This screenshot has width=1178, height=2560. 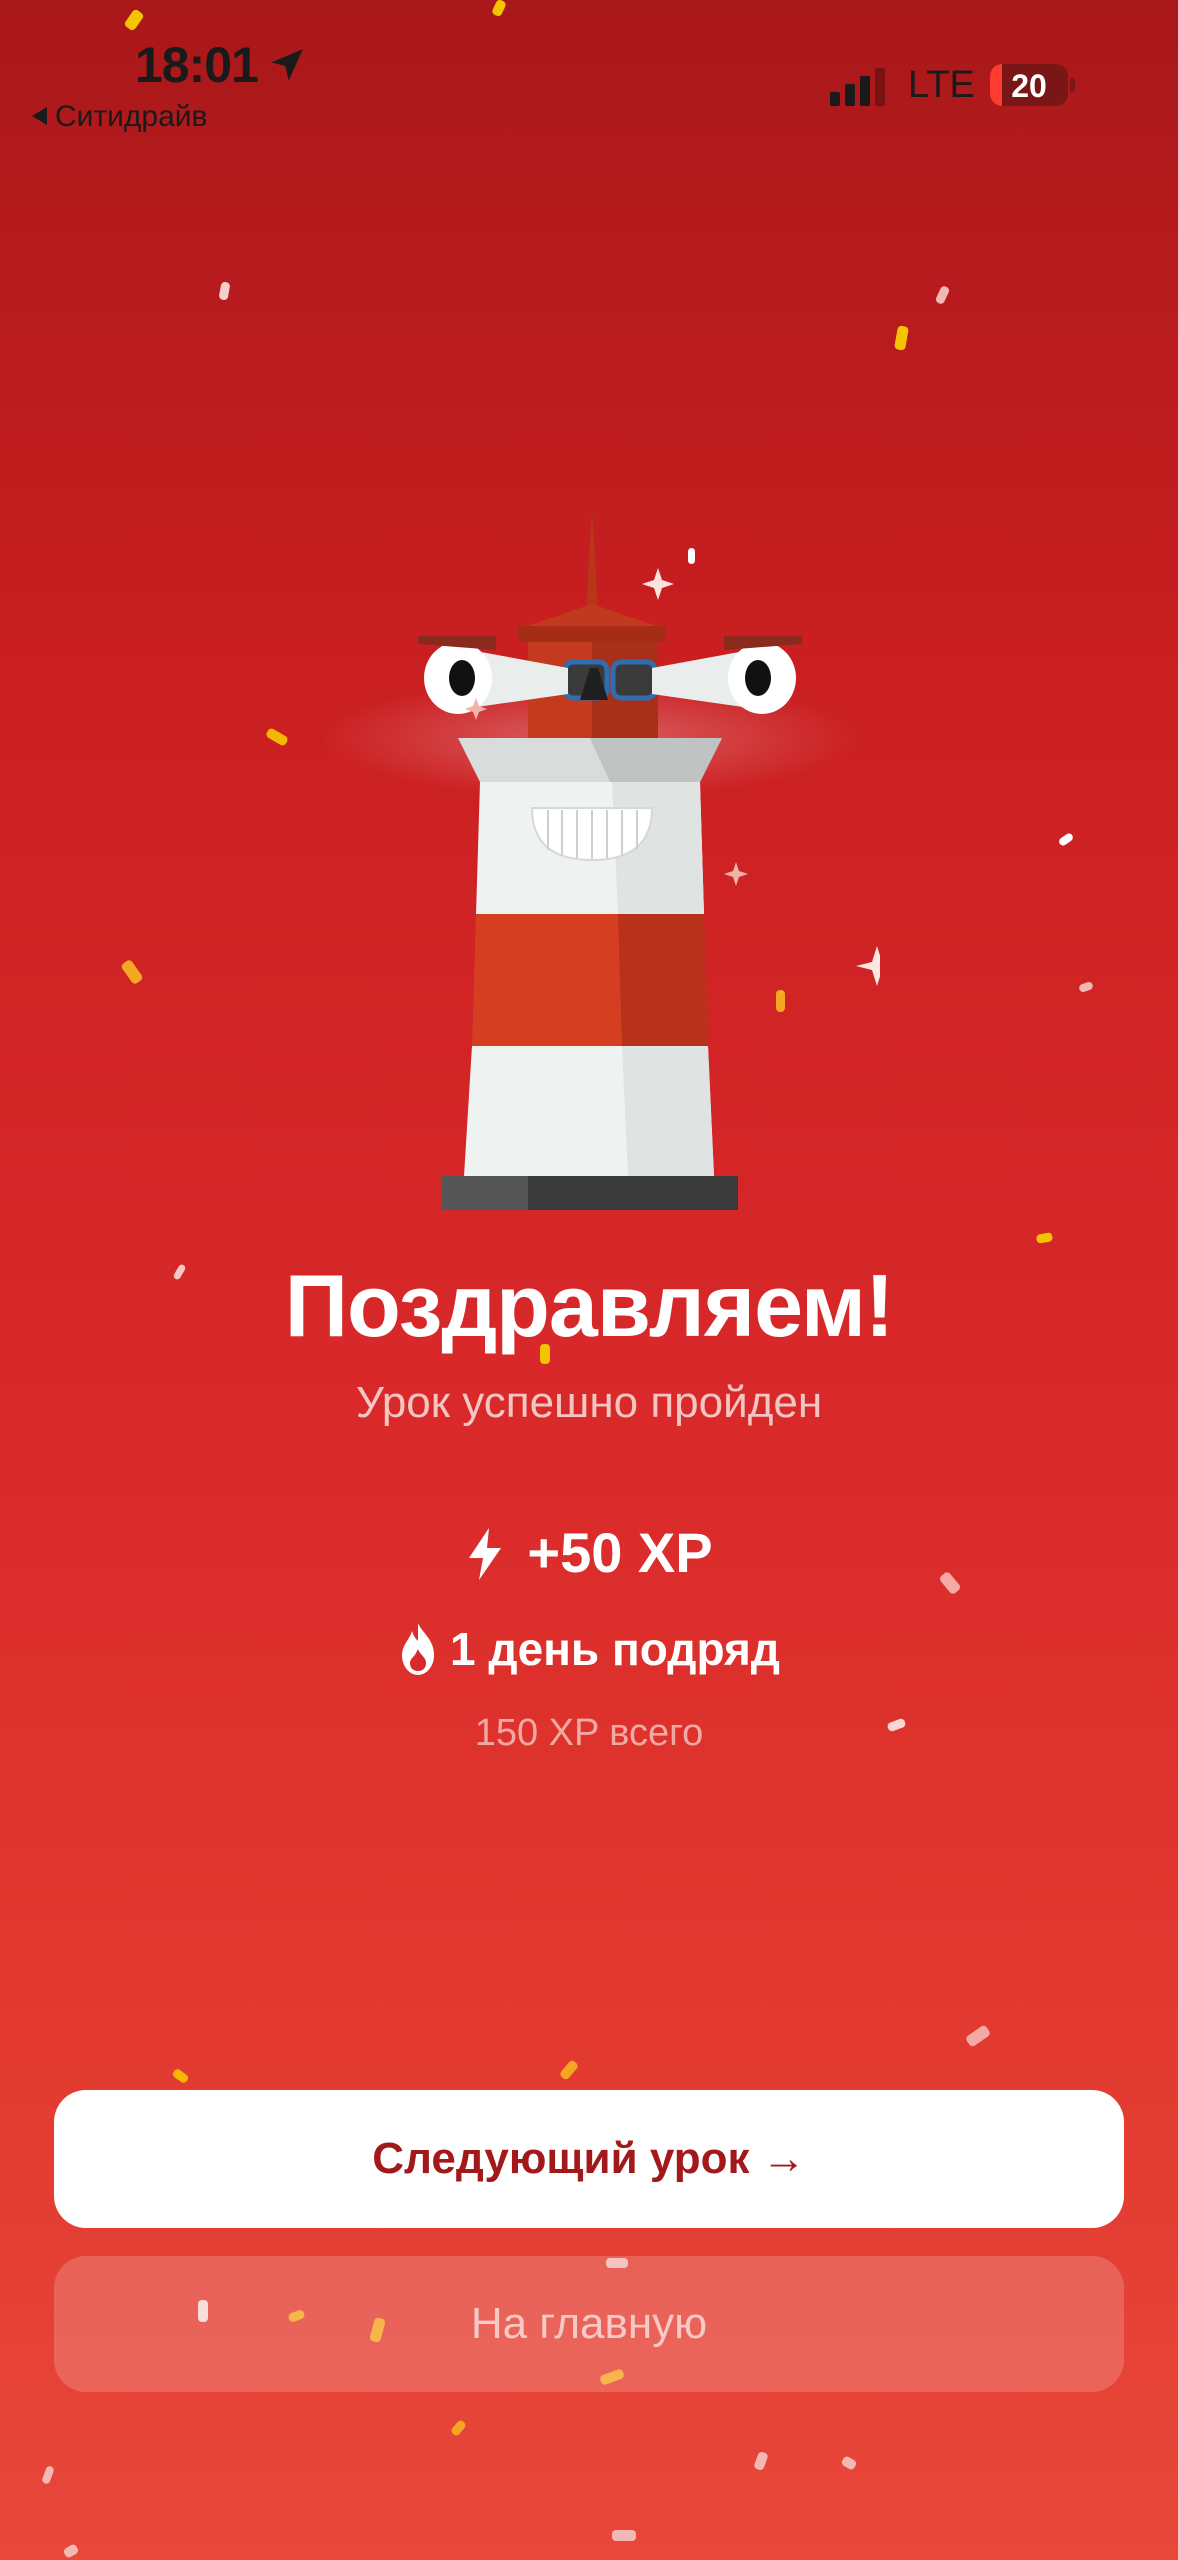 What do you see at coordinates (197, 65) in the screenshot?
I see `status-time: 18:01` at bounding box center [197, 65].